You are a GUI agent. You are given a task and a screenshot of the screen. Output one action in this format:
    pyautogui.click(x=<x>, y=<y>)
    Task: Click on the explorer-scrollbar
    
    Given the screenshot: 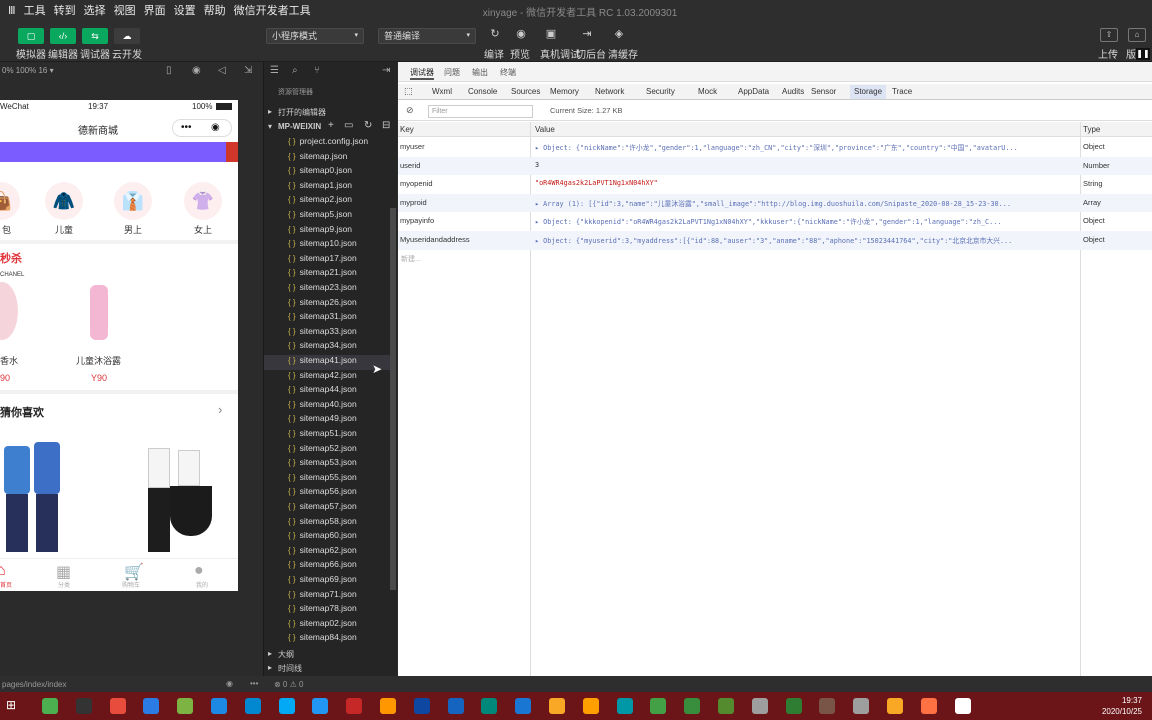 What is the action you would take?
    pyautogui.click(x=393, y=399)
    